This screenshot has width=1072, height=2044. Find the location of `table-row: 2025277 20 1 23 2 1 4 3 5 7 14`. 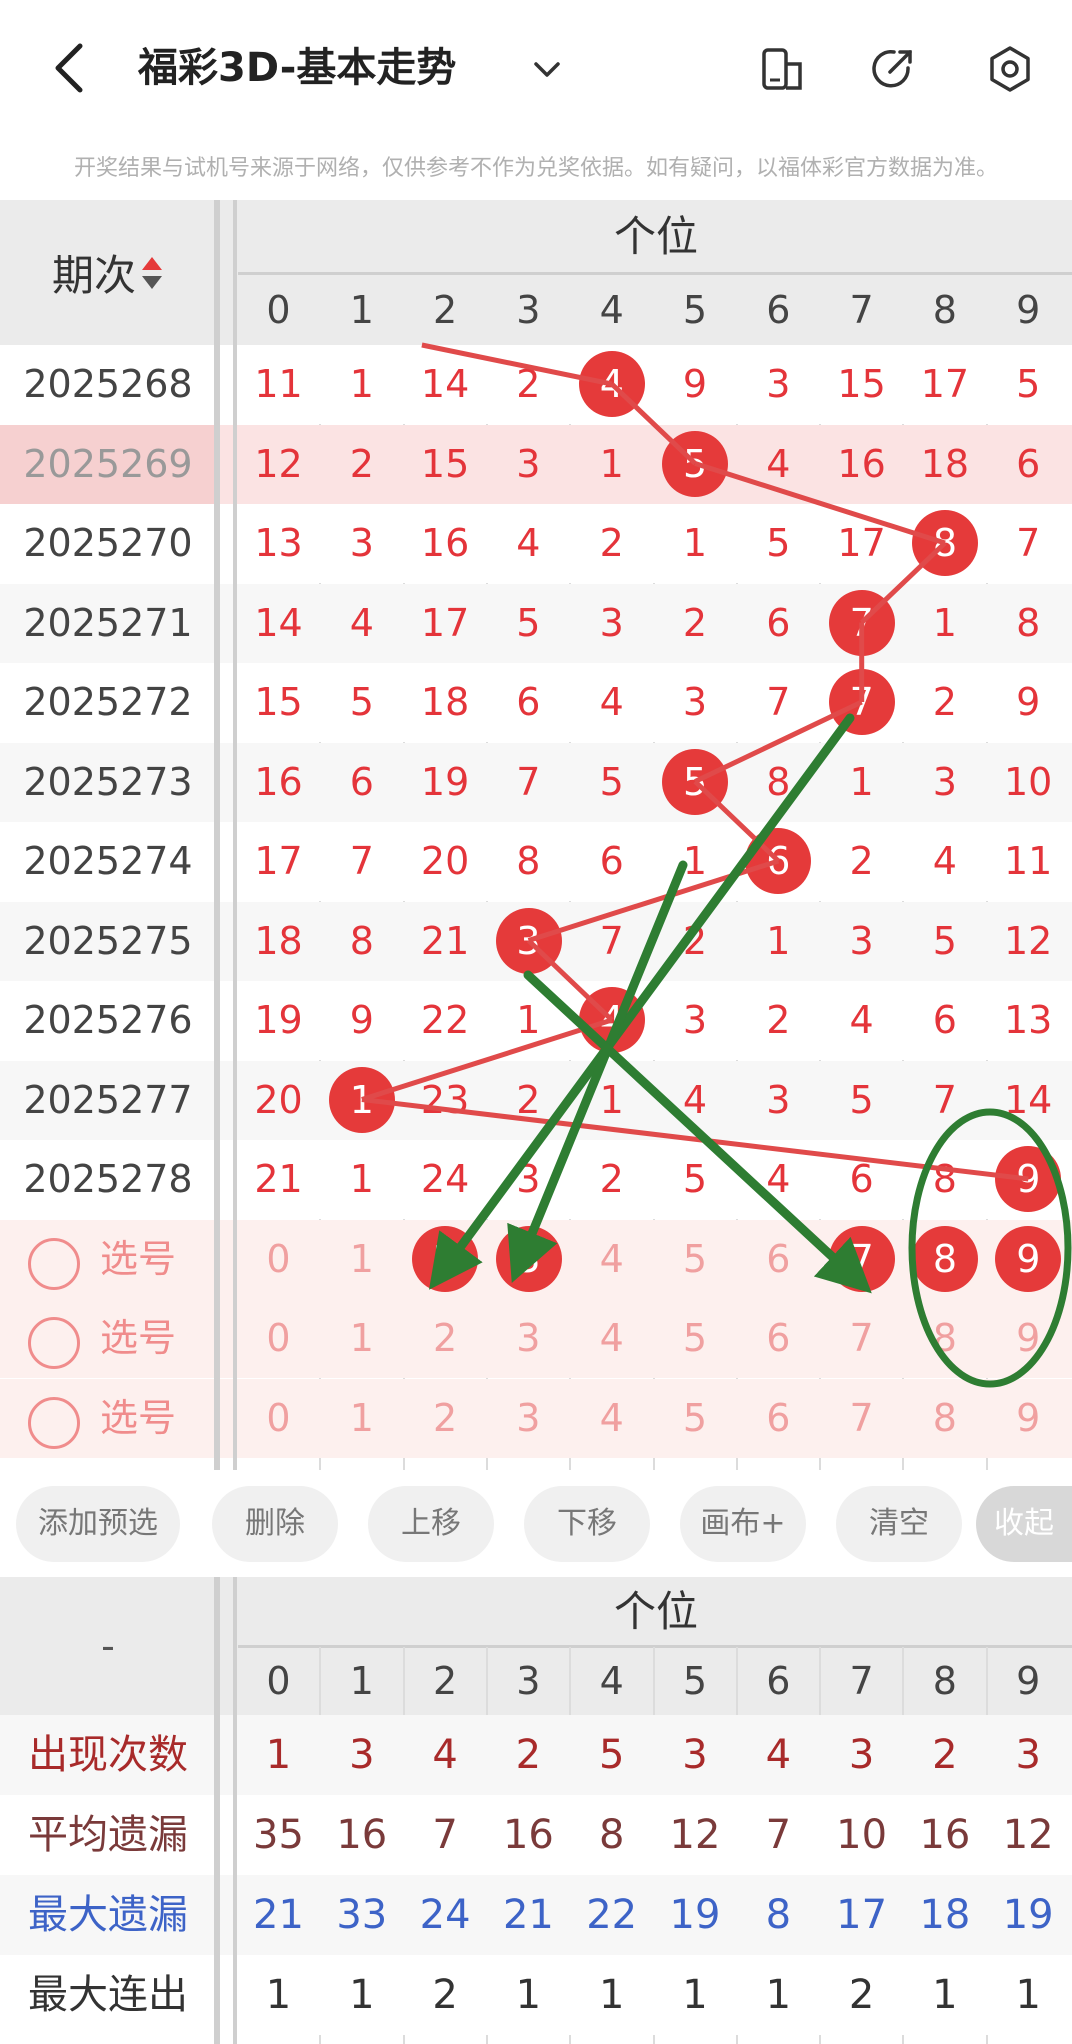

table-row: 2025277 20 1 23 2 1 4 3 5 7 14 is located at coordinates (536, 1100).